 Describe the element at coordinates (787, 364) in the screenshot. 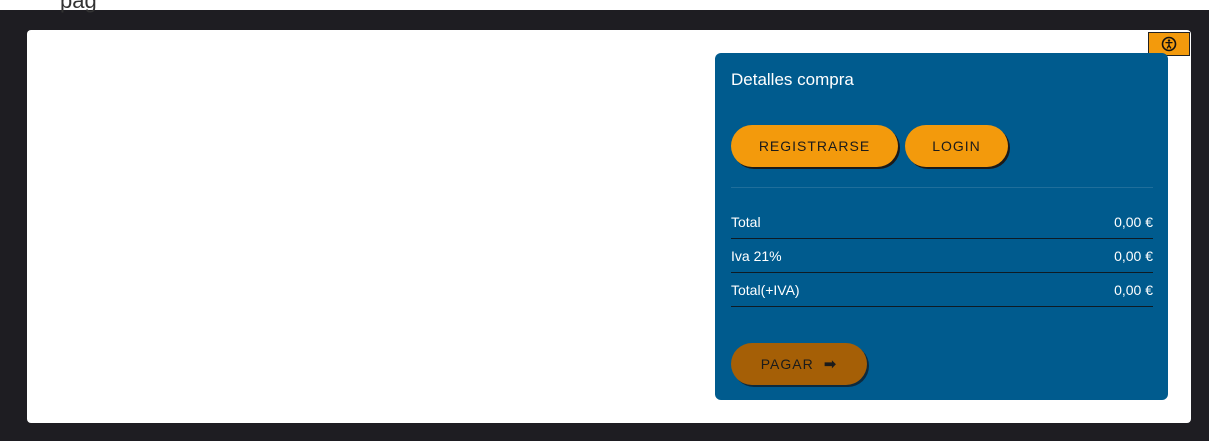

I see `pay-button-label: PAGAR` at that location.